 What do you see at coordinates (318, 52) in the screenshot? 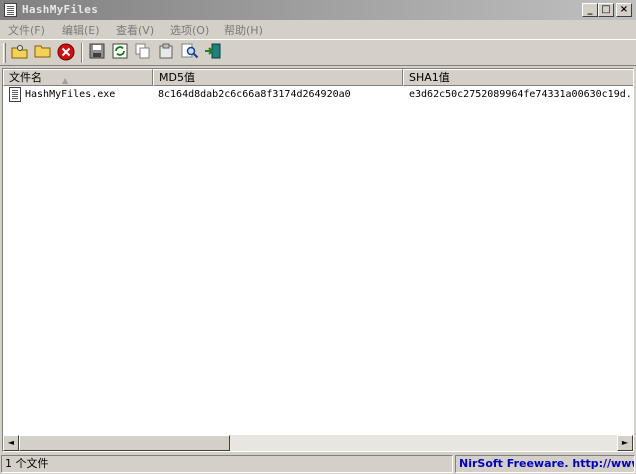
I see `toolbar` at bounding box center [318, 52].